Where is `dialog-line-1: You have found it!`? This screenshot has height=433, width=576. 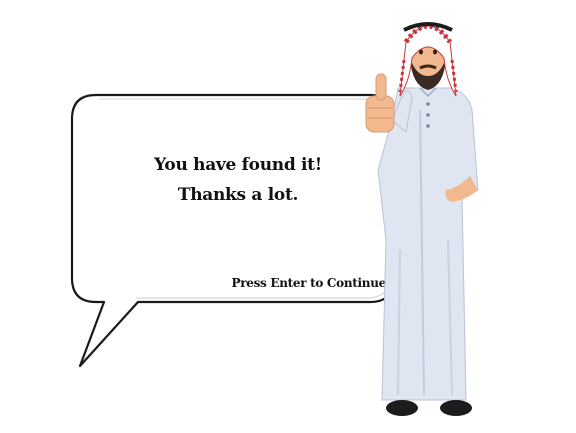
dialog-line-1: You have found it! is located at coordinates (238, 165).